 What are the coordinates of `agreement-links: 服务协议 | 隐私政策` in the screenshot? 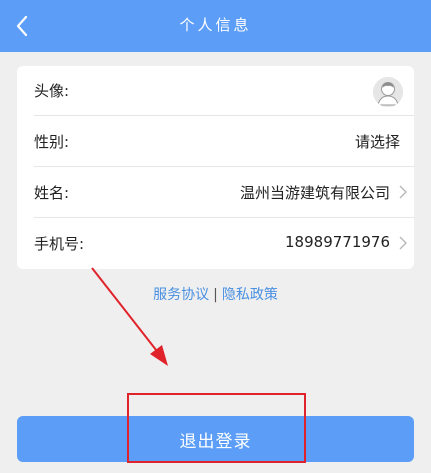 It's located at (215, 294).